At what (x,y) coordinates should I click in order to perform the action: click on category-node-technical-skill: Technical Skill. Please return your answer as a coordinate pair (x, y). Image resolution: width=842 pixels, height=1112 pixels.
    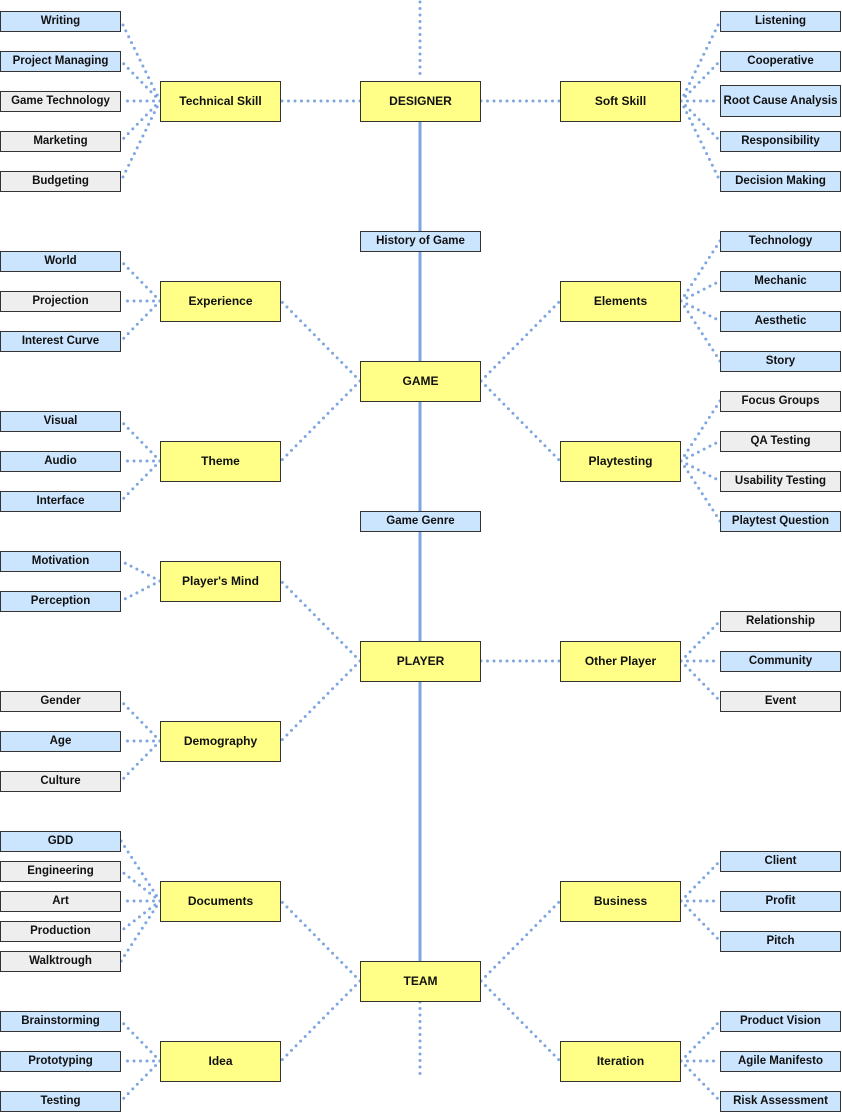
    Looking at the image, I should click on (220, 101).